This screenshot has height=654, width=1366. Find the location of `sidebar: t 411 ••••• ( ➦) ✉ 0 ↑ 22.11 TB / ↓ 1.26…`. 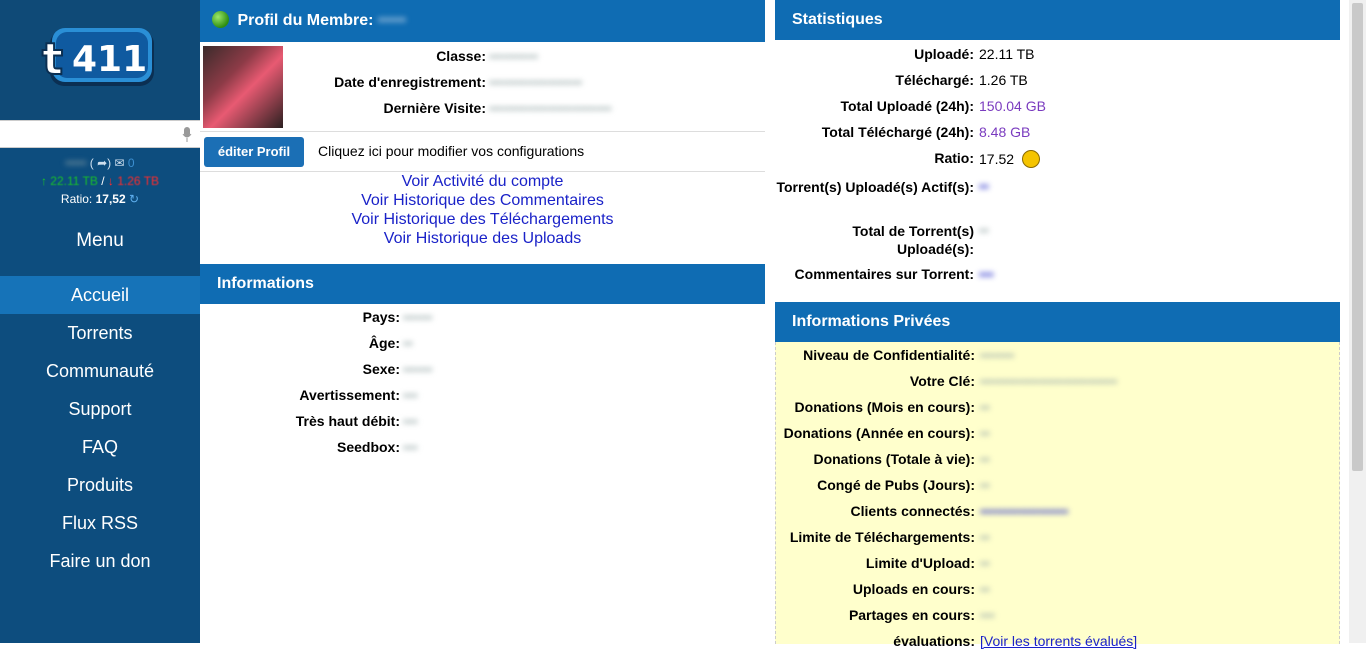

sidebar: t 411 ••••• ( ➦) ✉ 0 ↑ 22.11 TB / ↓ 1.26… is located at coordinates (100, 321).